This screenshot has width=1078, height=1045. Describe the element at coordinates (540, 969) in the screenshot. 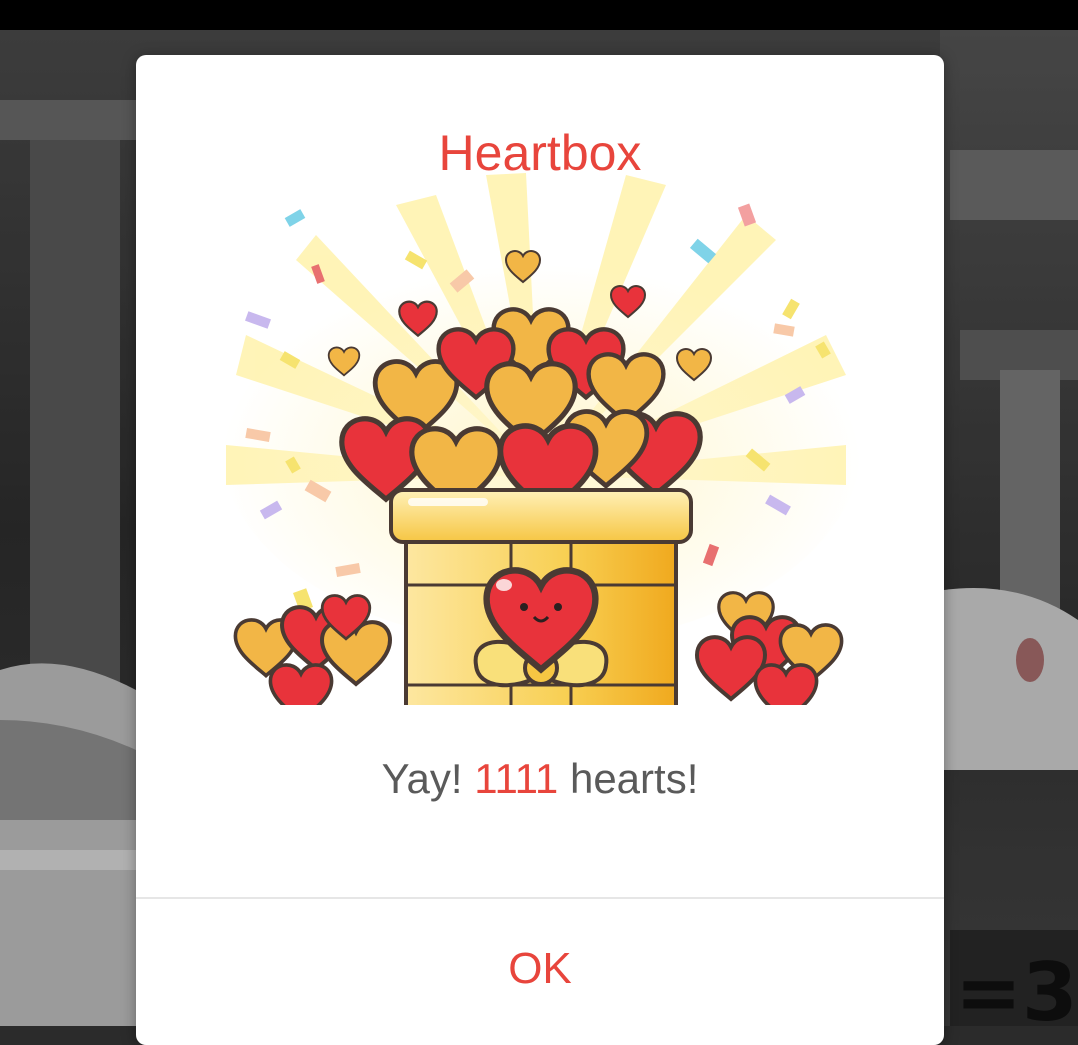

I see `ok-button: OK` at that location.